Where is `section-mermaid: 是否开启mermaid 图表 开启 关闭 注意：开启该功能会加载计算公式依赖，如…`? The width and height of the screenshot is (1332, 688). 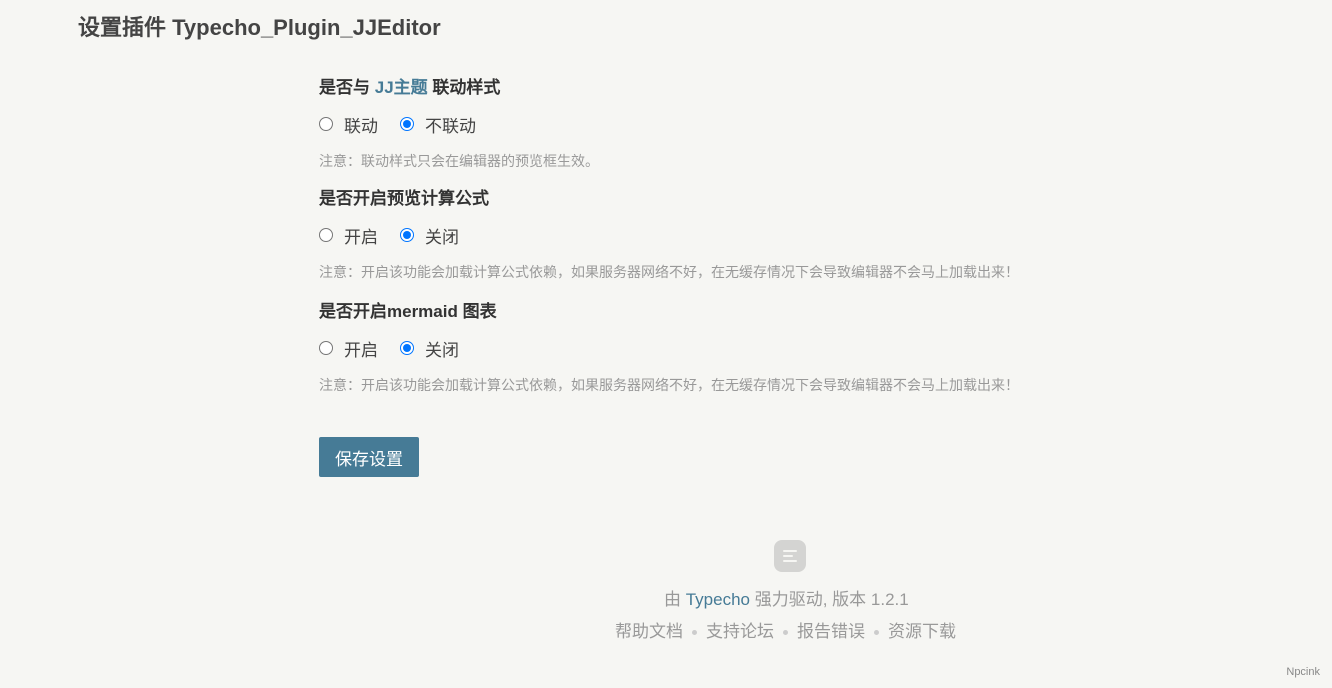
section-mermaid: 是否开启mermaid 图表 开启 关闭 注意：开启该功能会加载计算公式依赖，如… is located at coordinates (769, 354).